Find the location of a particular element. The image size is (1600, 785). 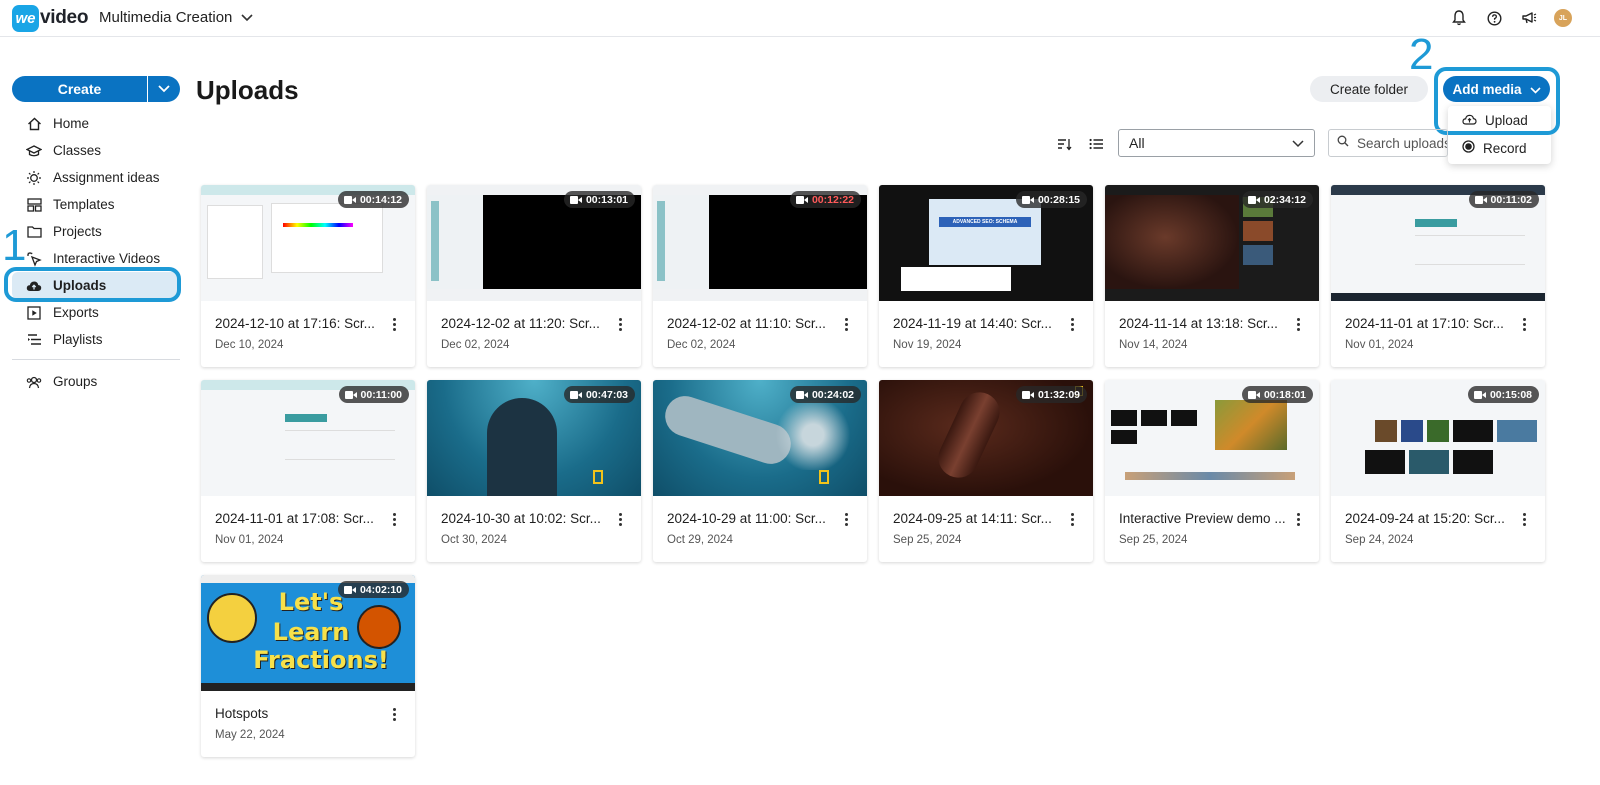

create-button: Create is located at coordinates (80, 89).